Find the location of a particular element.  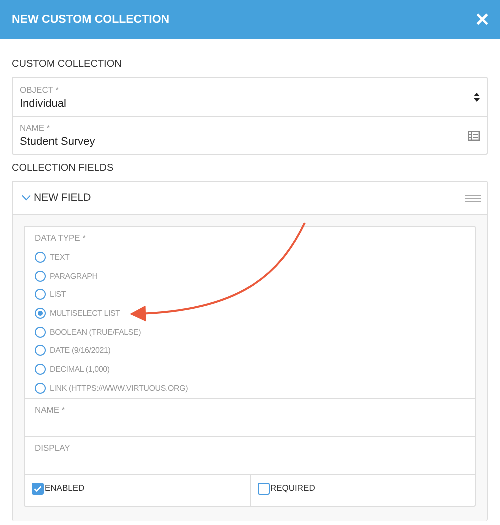

card-icon is located at coordinates (474, 135).